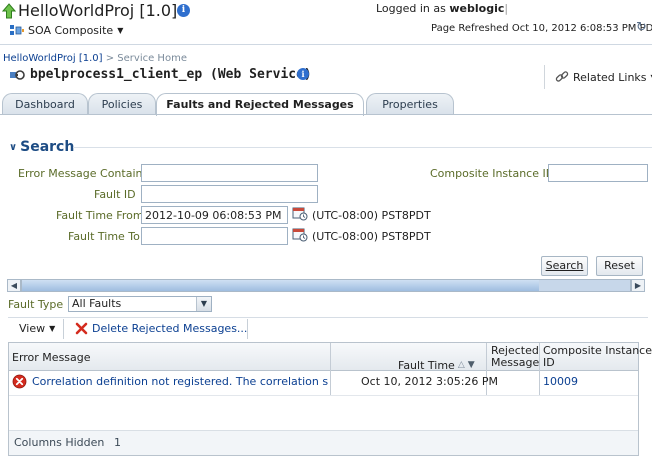  Describe the element at coordinates (171, 74) in the screenshot. I see `page-title: bpelprocess1_client_ep (Web Service)` at that location.